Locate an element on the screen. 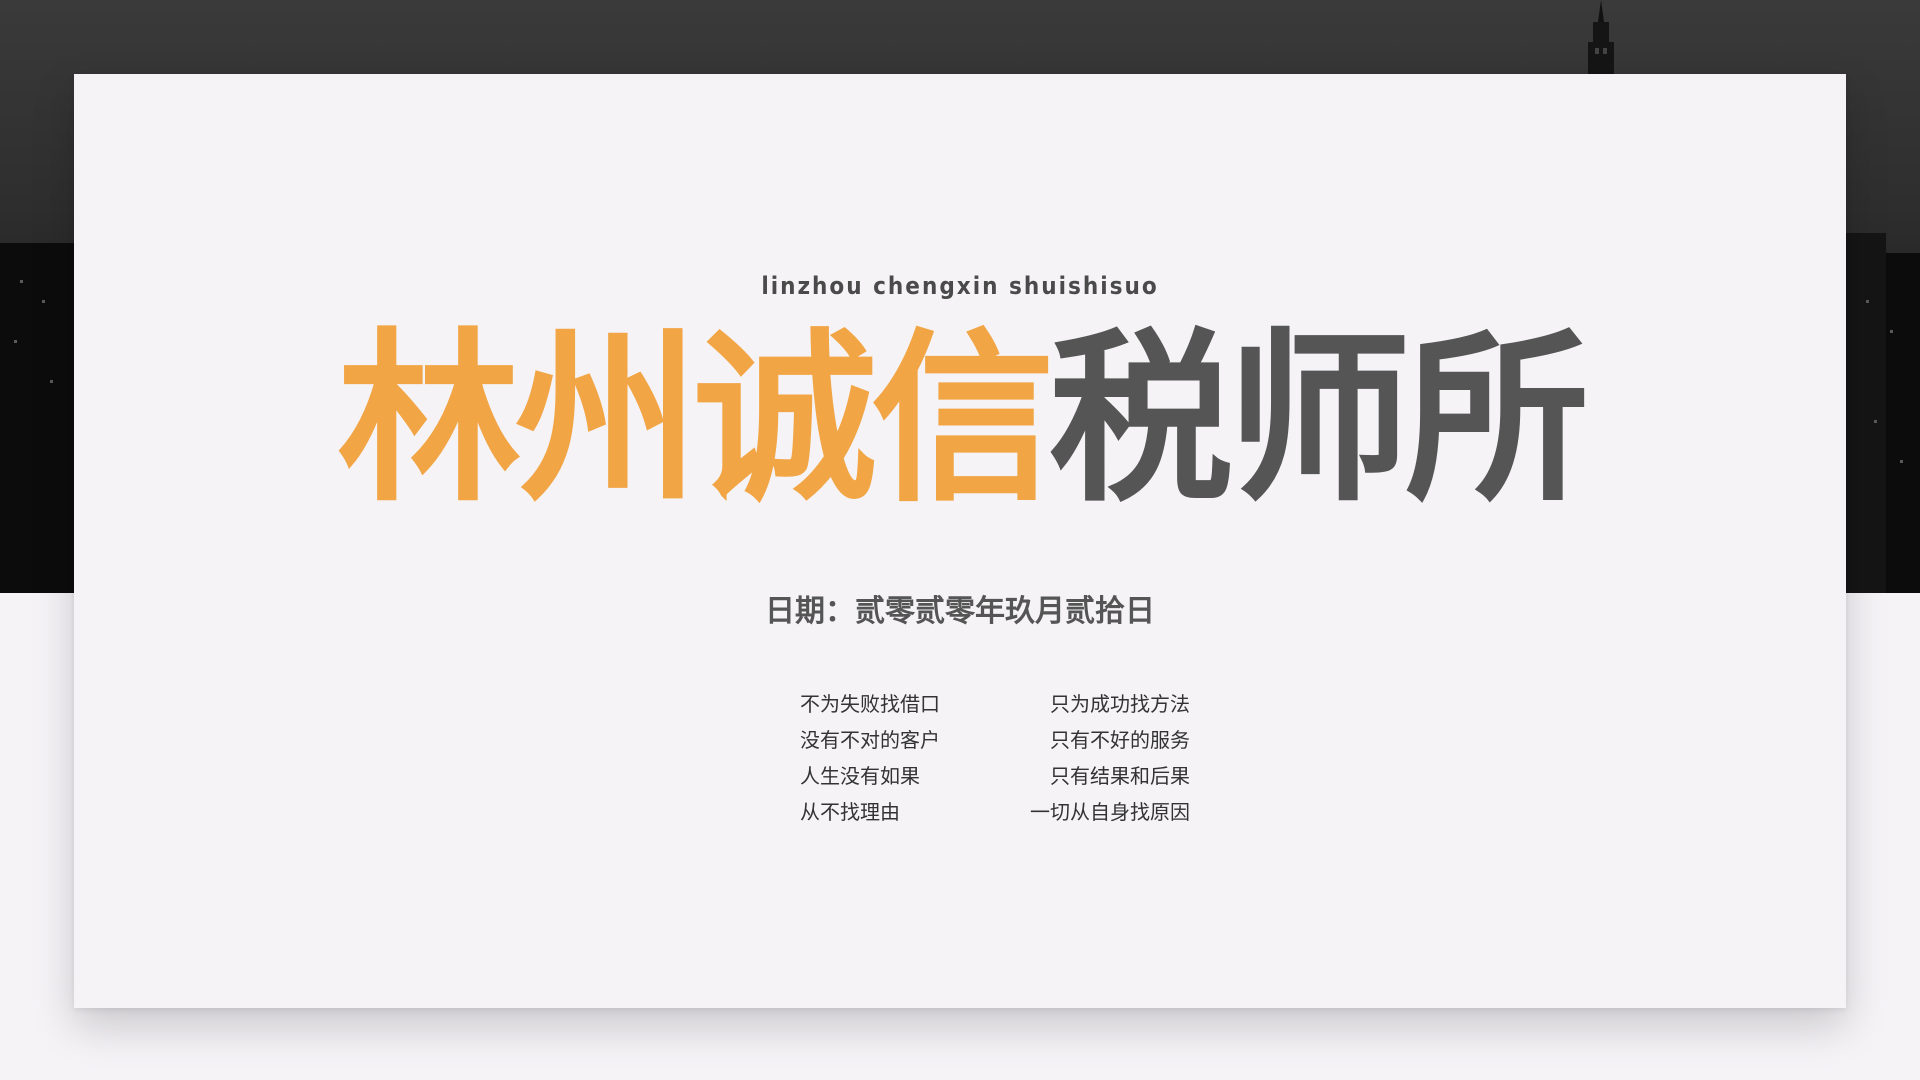 Image resolution: width=1920 pixels, height=1080 pixels. date-line: 日期：贰零贰零年玖月贰拾日 is located at coordinates (960, 611).